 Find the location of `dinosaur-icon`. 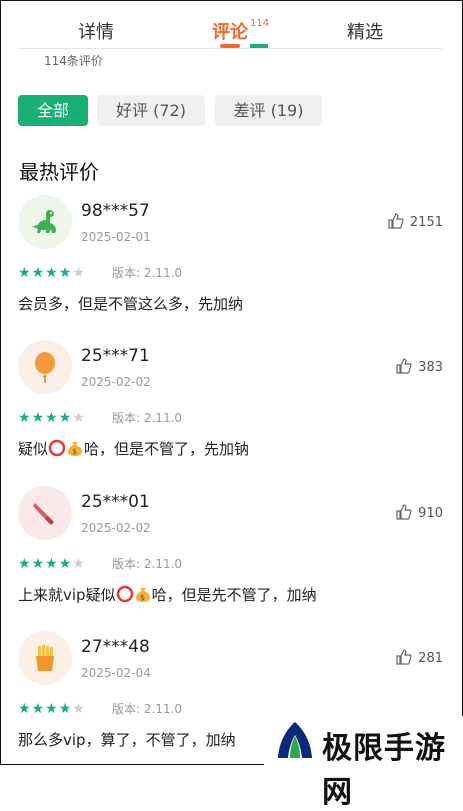

dinosaur-icon is located at coordinates (44, 221).